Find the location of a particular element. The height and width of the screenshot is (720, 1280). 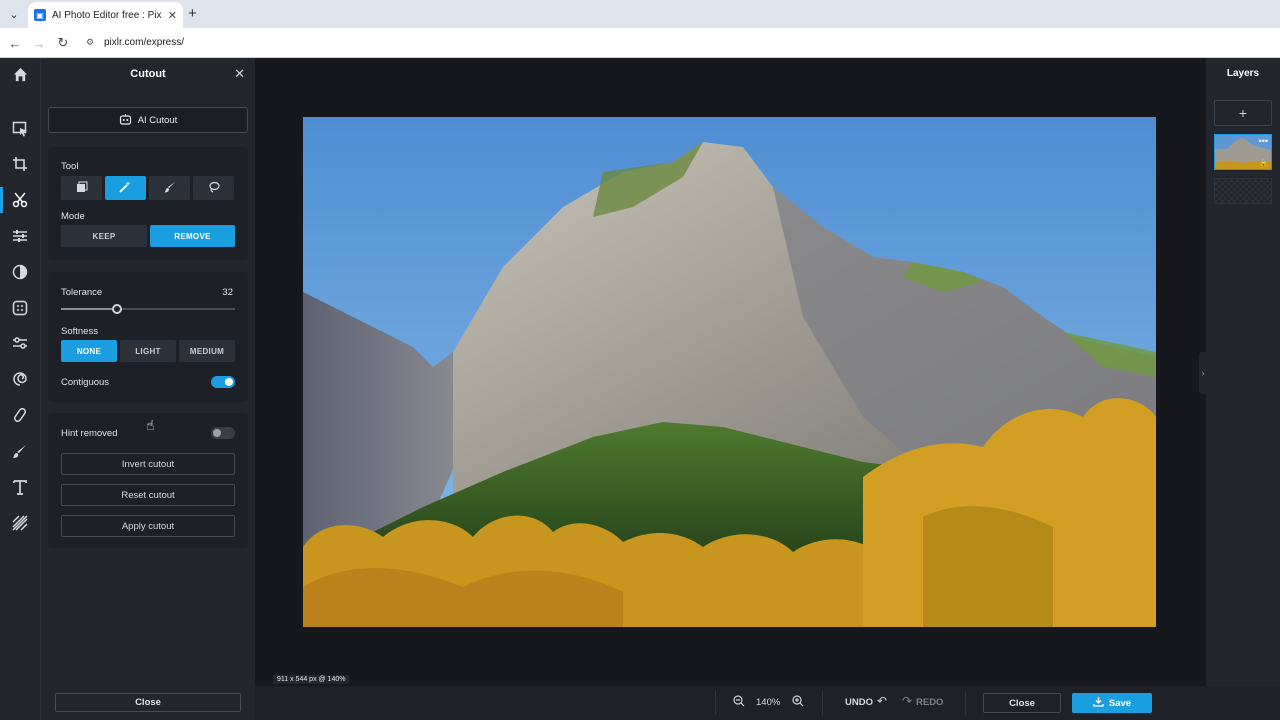

mouse-cursor-icon: ☝ is located at coordinates (150, 425).